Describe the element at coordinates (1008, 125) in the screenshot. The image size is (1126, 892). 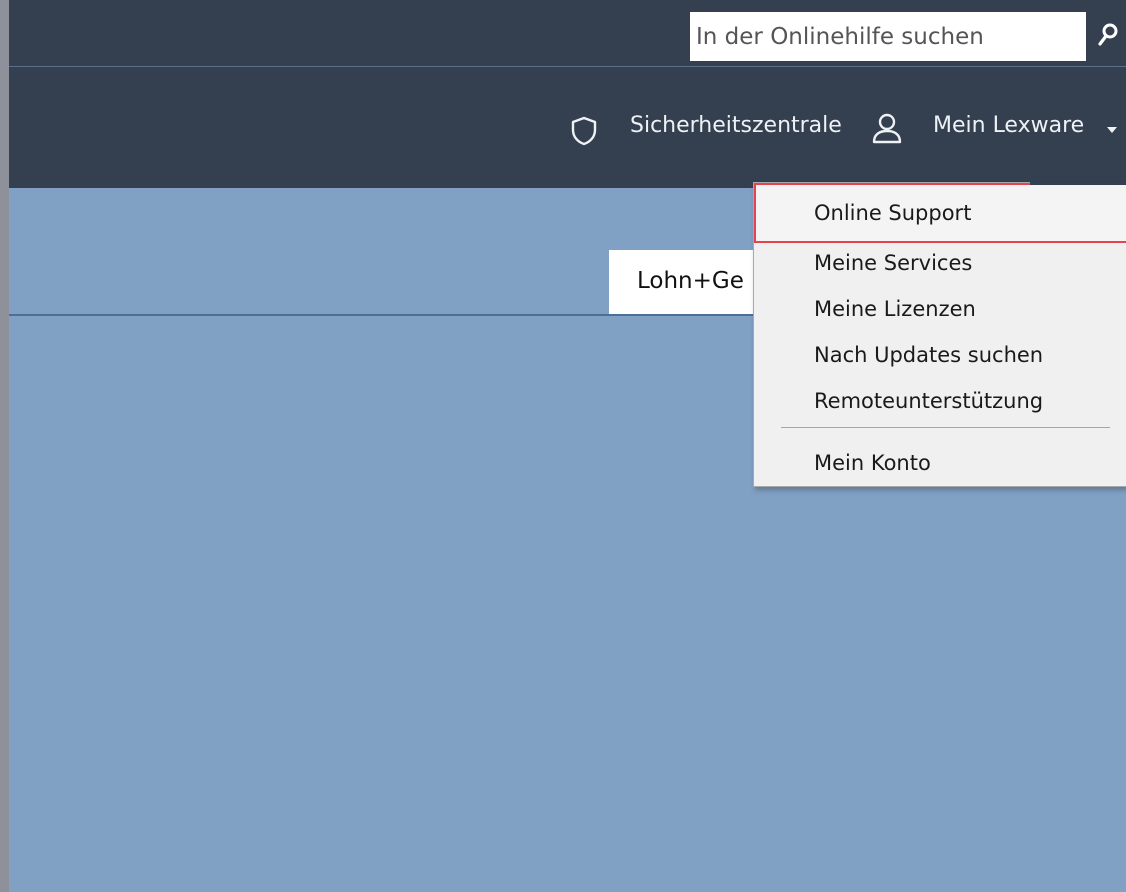
I see `account-menu-button: Mein Lexware` at that location.